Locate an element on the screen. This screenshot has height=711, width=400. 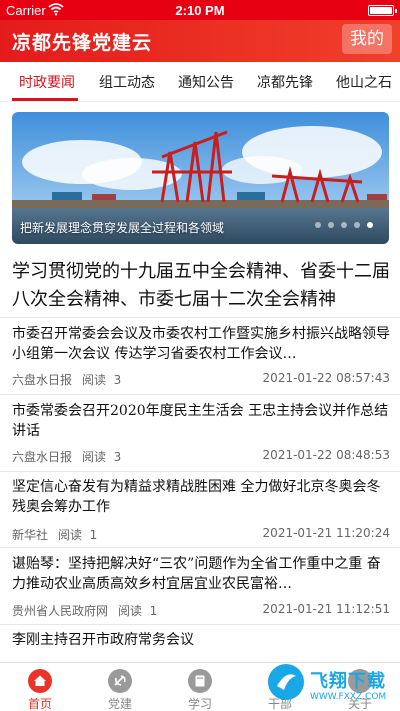
news-date: 2021-01-21 11:20:24 is located at coordinates (326, 533).